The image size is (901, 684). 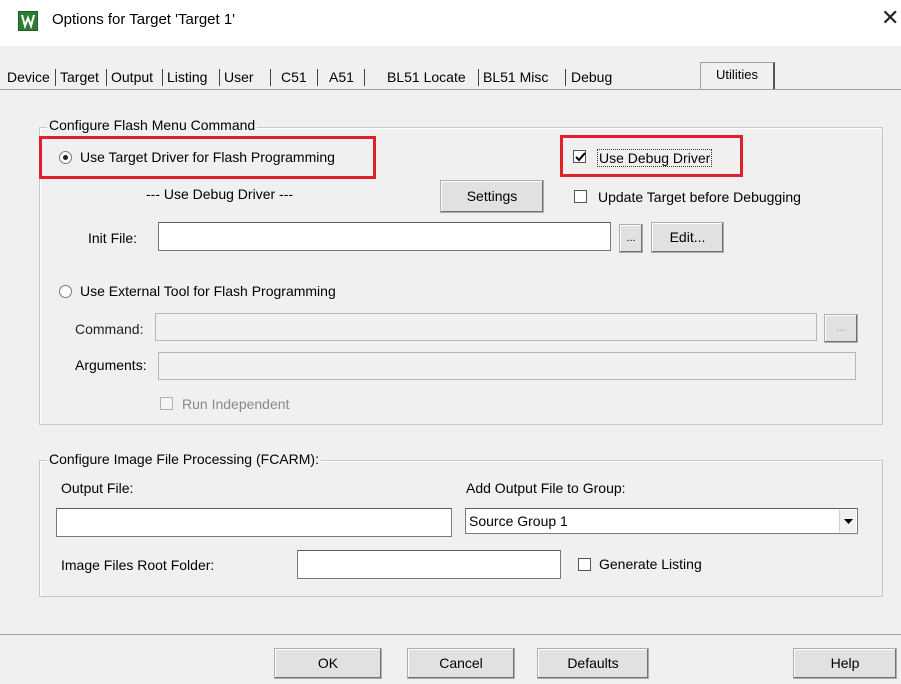 I want to click on use-target-driver-label: Use Target Driver for Flash Programming, so click(x=207, y=157).